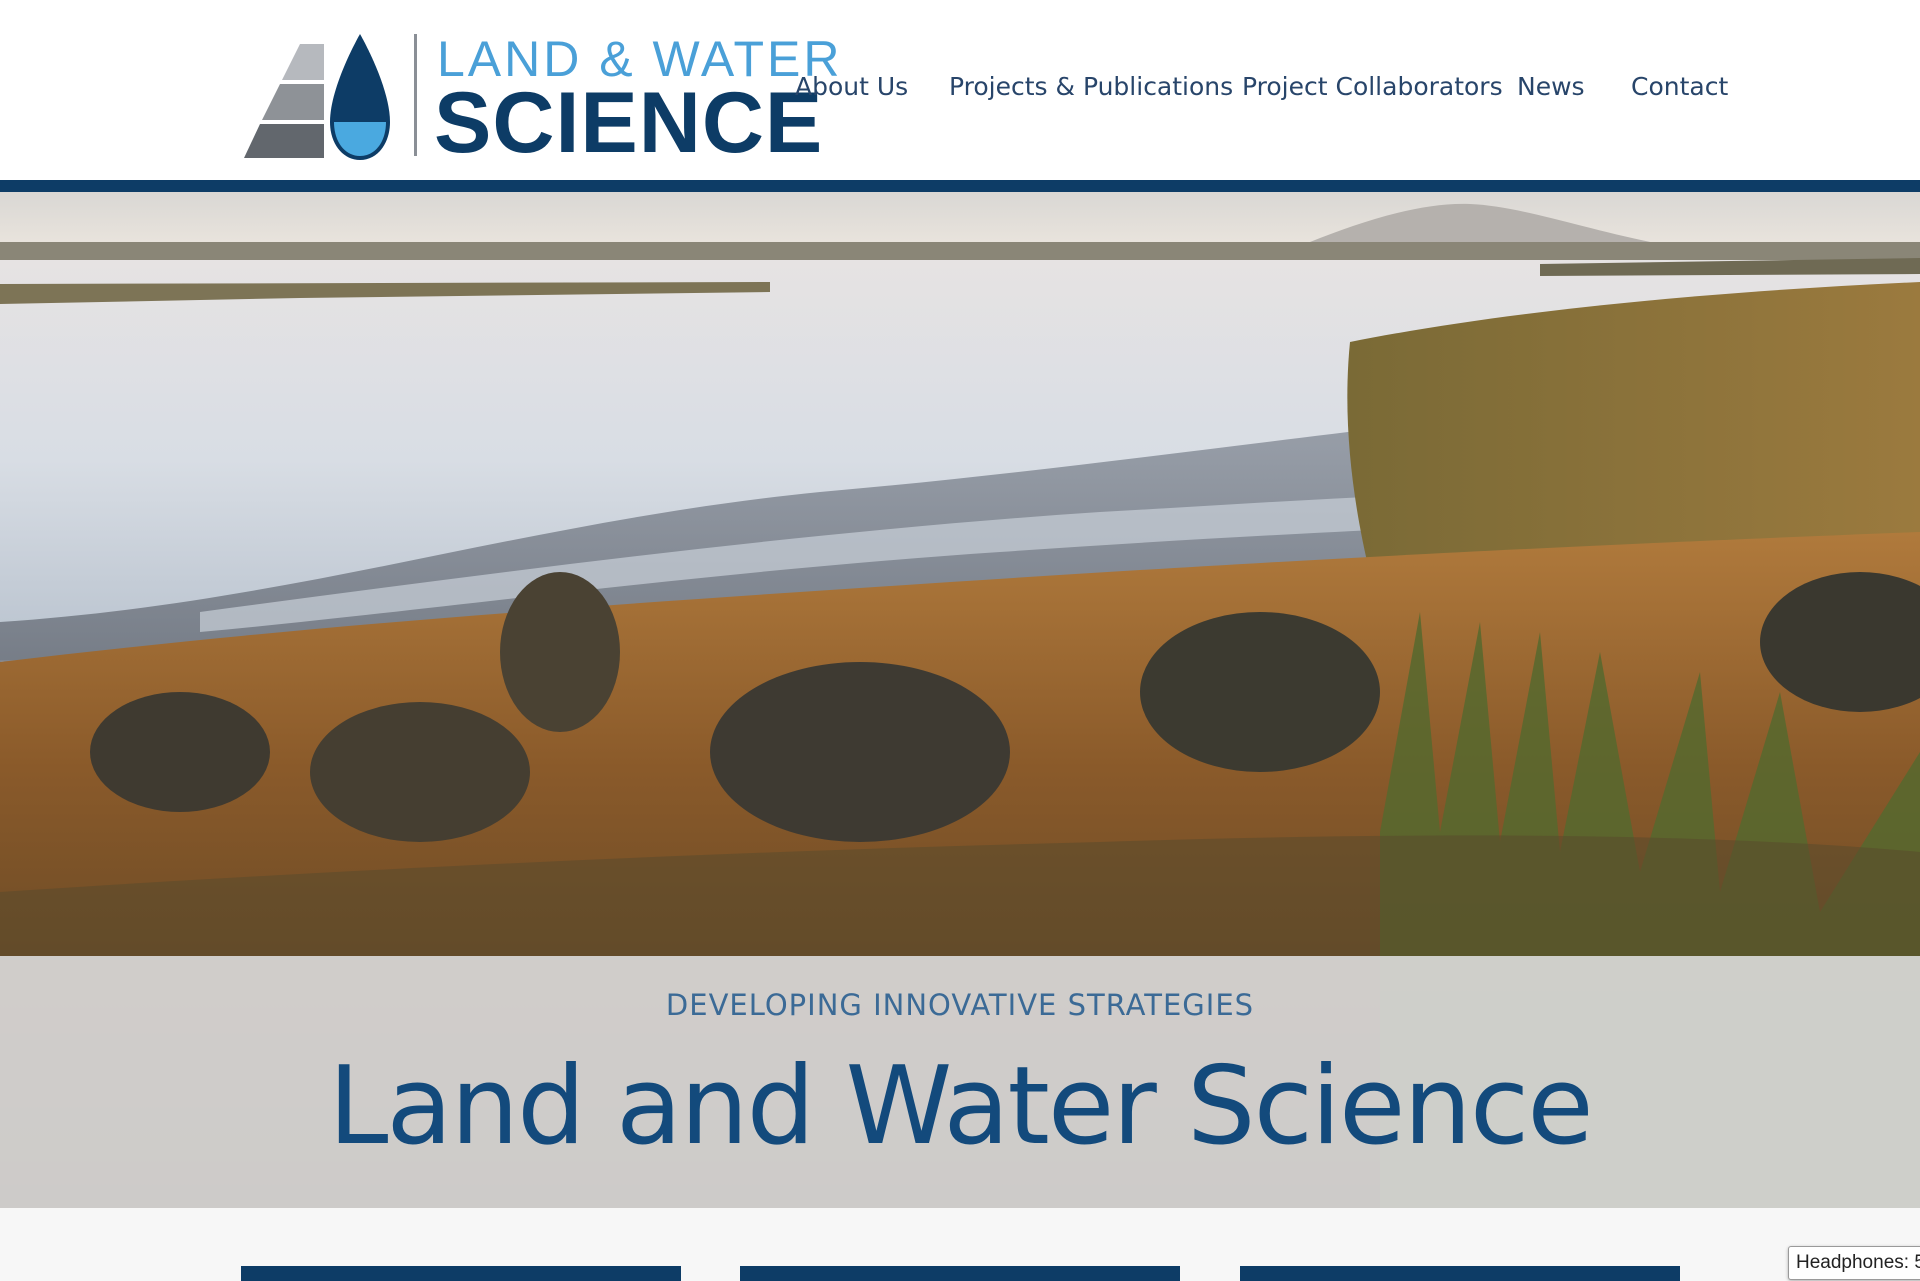  What do you see at coordinates (1679, 86) in the screenshot?
I see `nav-contact: Contact` at bounding box center [1679, 86].